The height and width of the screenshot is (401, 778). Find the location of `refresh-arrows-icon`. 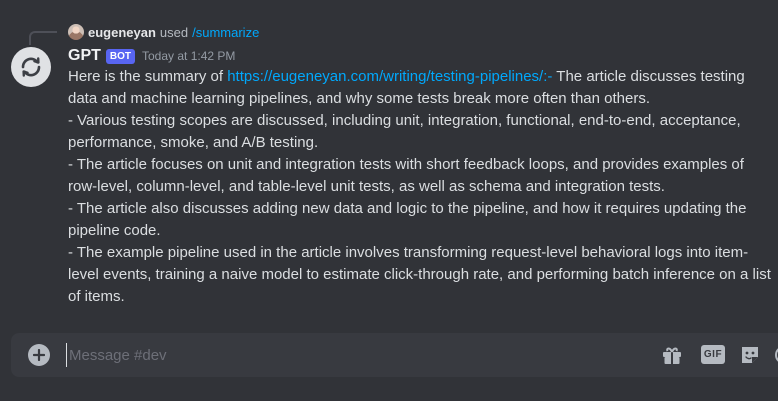

refresh-arrows-icon is located at coordinates (31, 67).